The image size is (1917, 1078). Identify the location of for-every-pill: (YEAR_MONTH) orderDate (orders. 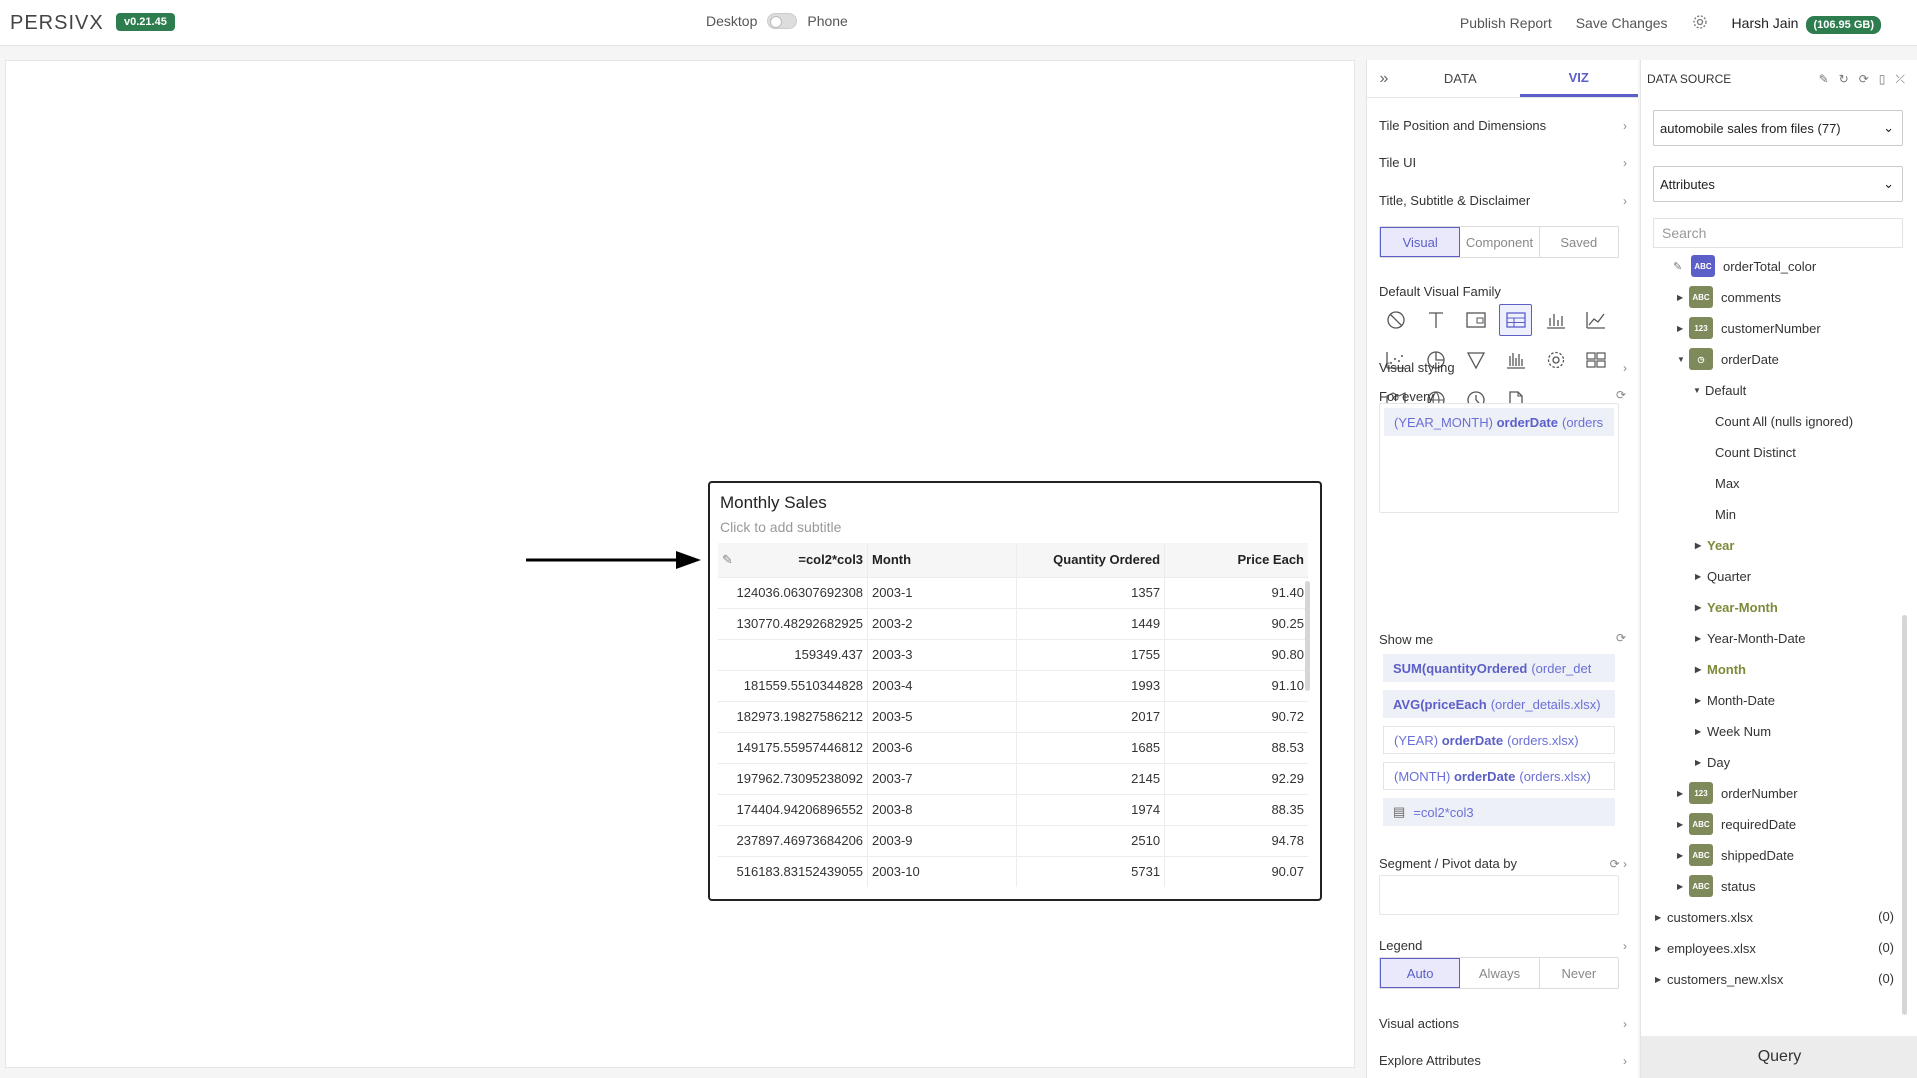
(1499, 422).